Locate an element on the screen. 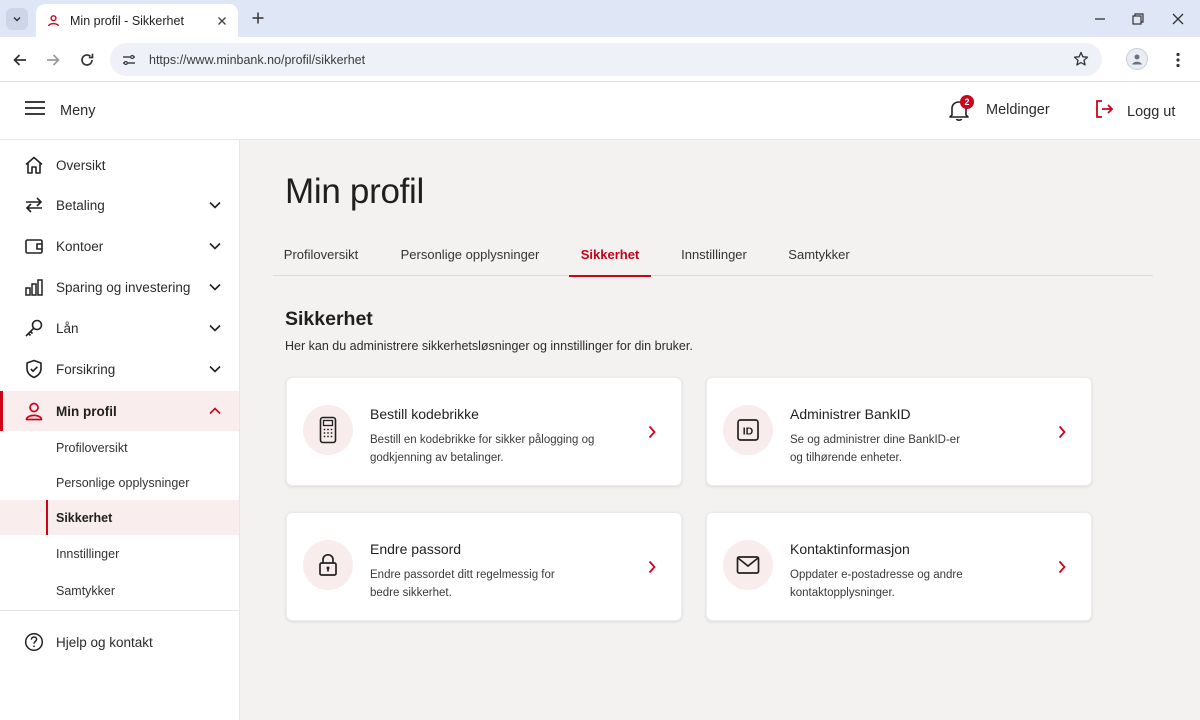 The width and height of the screenshot is (1200, 720). notifications-button: 2 Meldinger is located at coordinates (999, 108).